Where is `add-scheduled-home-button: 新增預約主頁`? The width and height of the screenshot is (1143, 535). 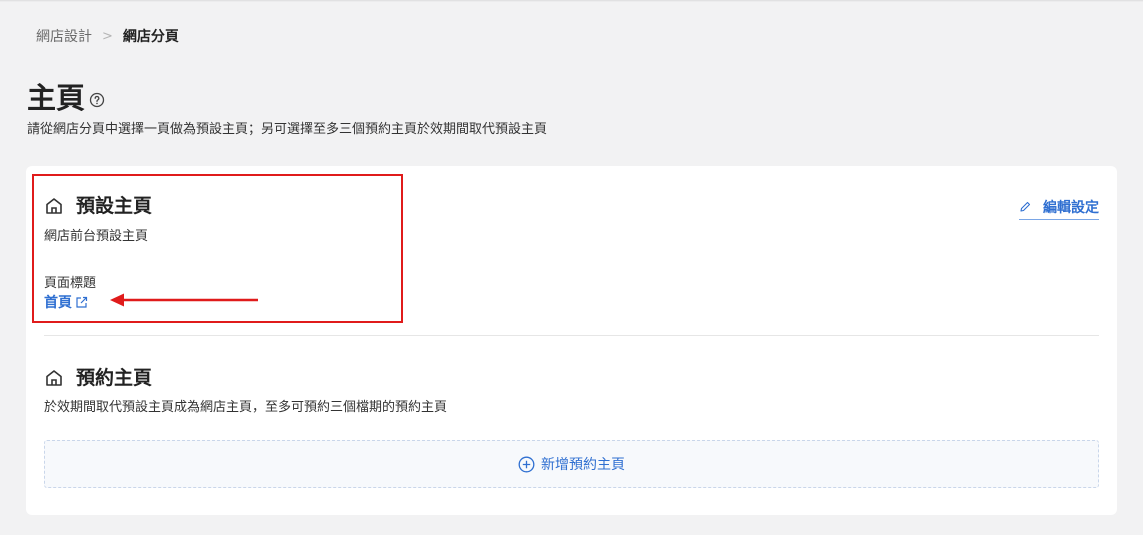
add-scheduled-home-button: 新增預約主頁 is located at coordinates (571, 464).